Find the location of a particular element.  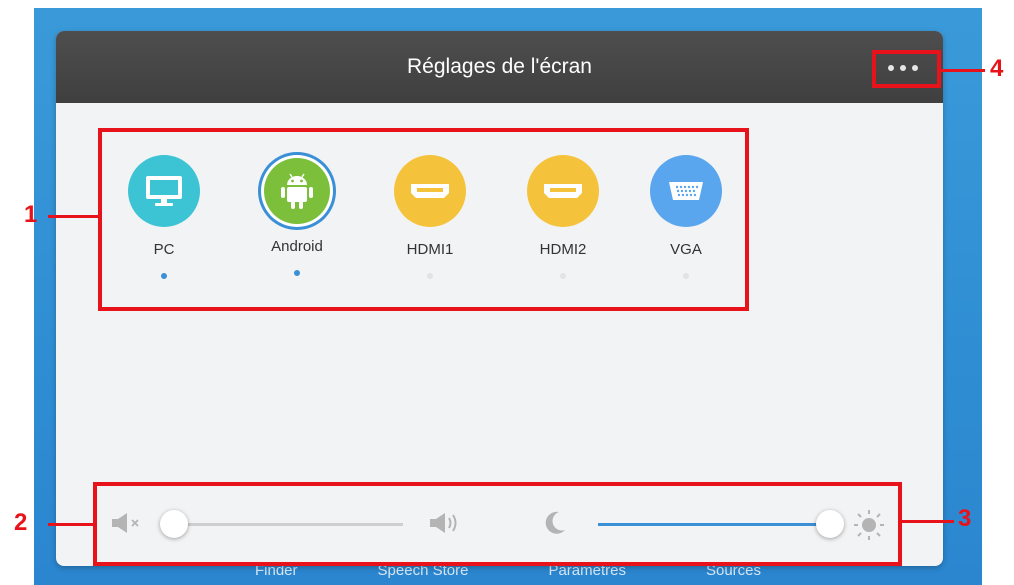

dialog-title: Réglages de l'écran is located at coordinates (499, 66).